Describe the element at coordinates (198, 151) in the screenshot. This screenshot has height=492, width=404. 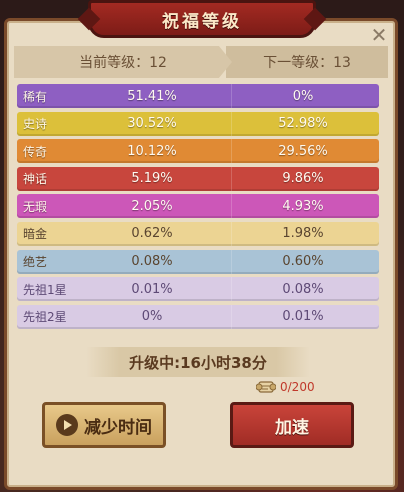
I see `table-row: 传奇 10.12% 29.56%` at that location.